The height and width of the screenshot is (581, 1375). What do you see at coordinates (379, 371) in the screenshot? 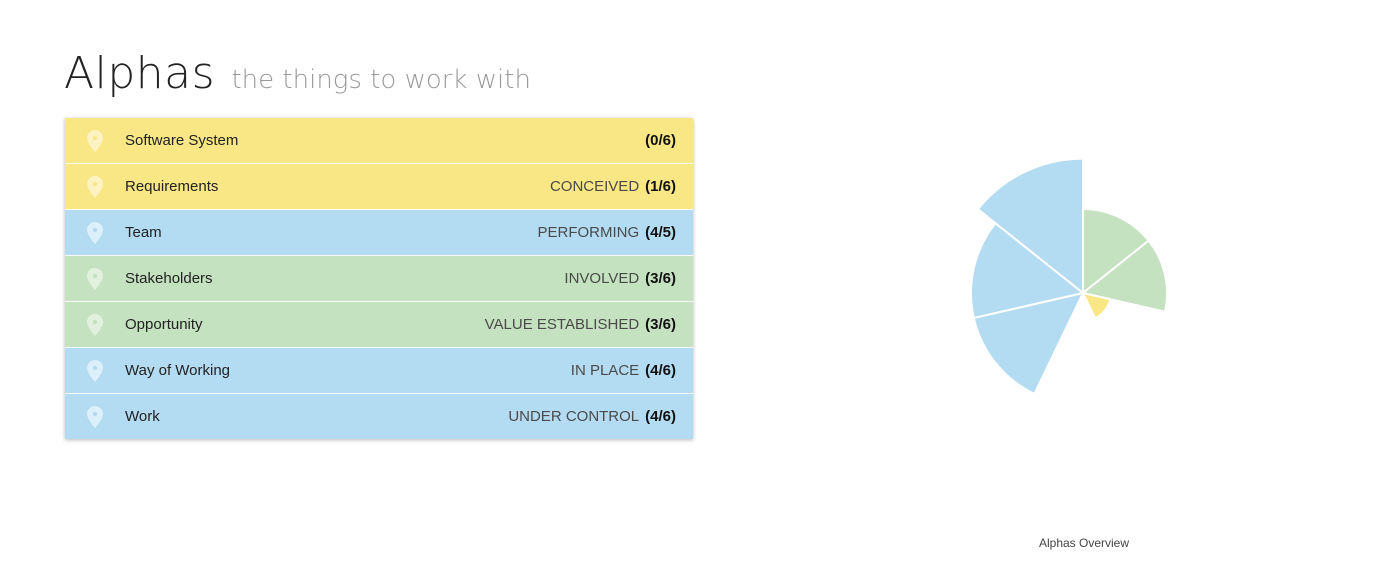
I see `alpha-row: Way of Working IN PLACE (4/6)` at bounding box center [379, 371].